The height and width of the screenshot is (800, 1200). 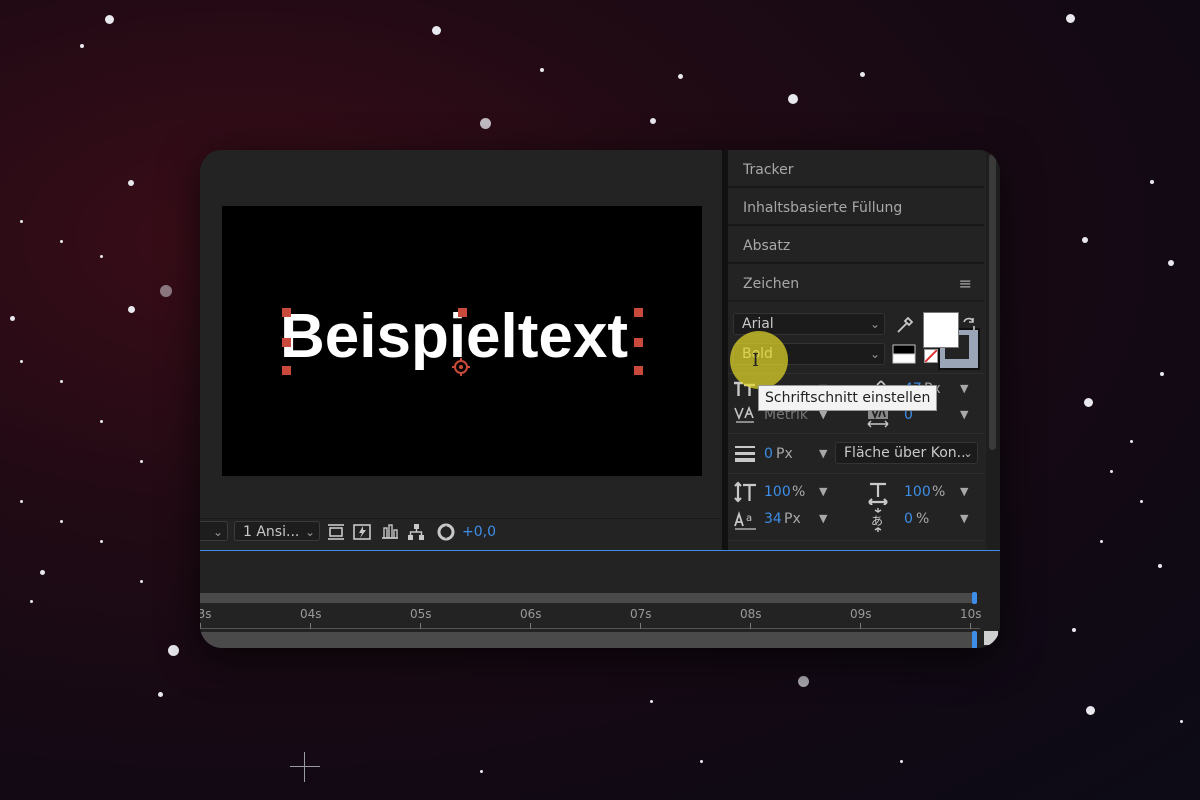 What do you see at coordinates (586, 598) in the screenshot?
I see `work-area-bar` at bounding box center [586, 598].